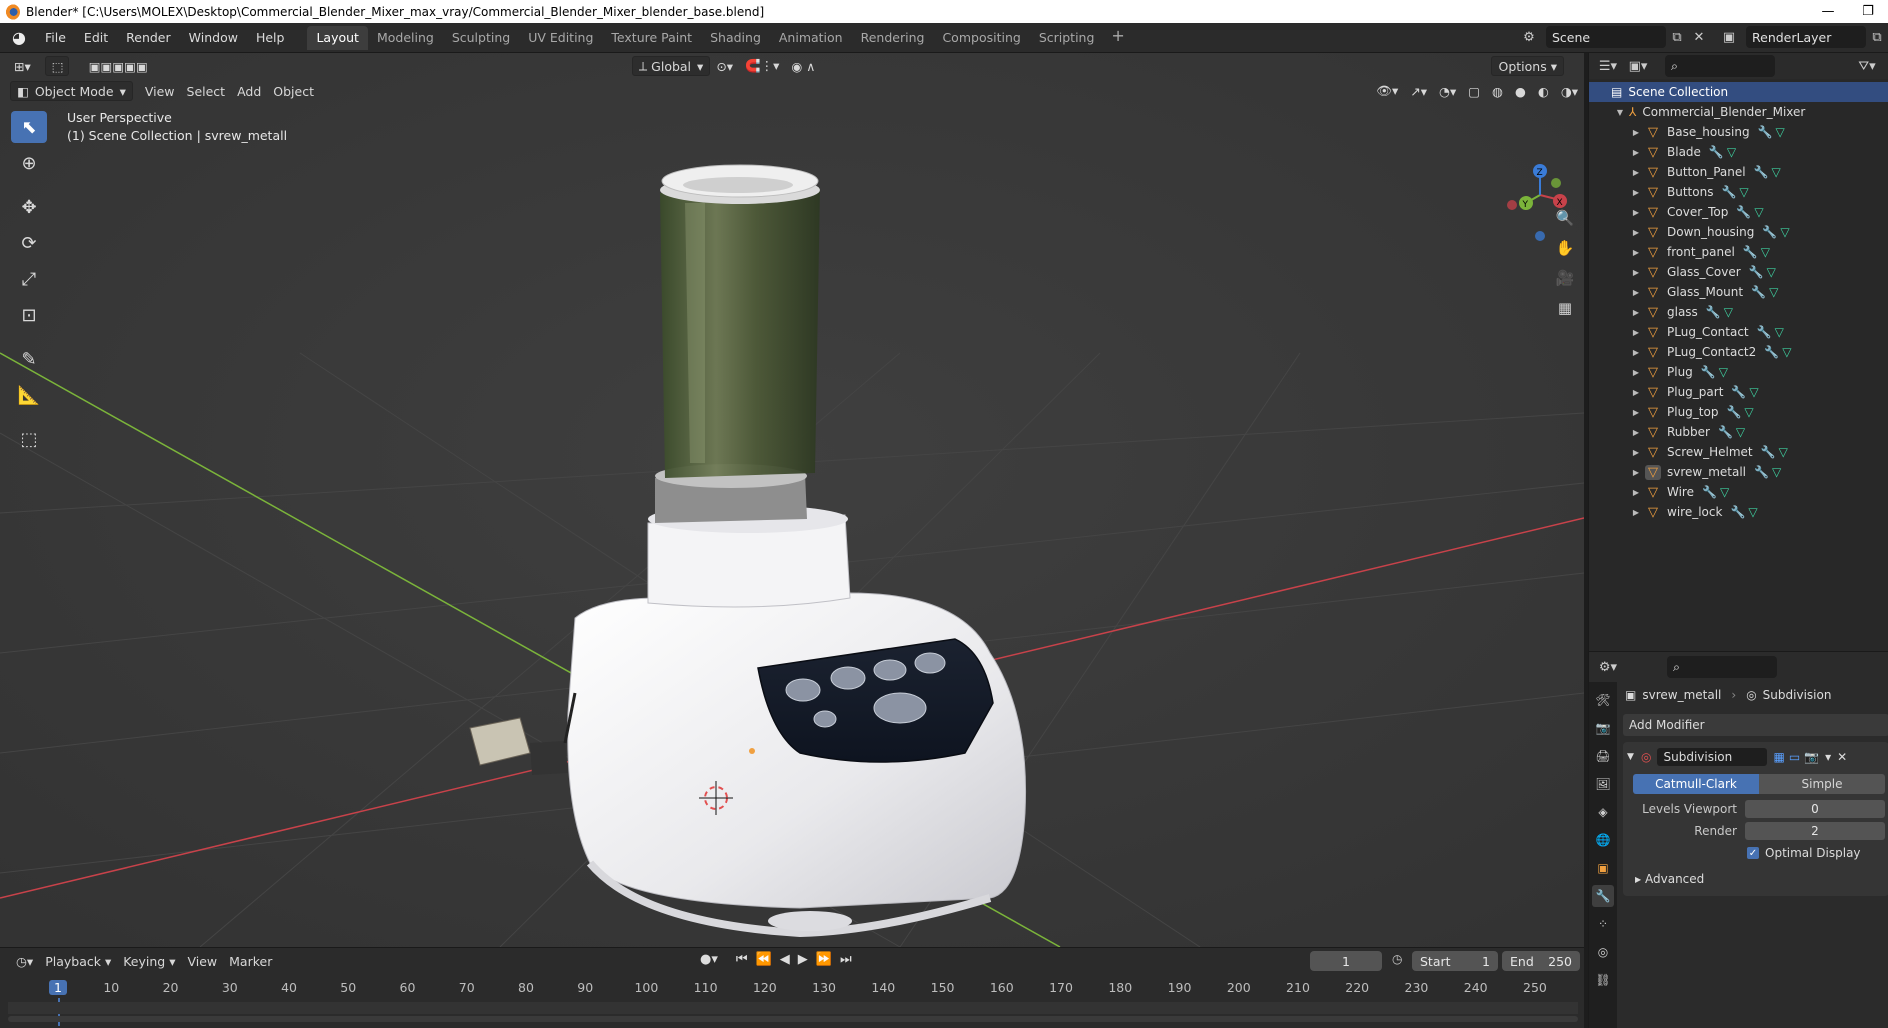  What do you see at coordinates (1620, 112) in the screenshot?
I see `expand-triangle-icon: ▼` at bounding box center [1620, 112].